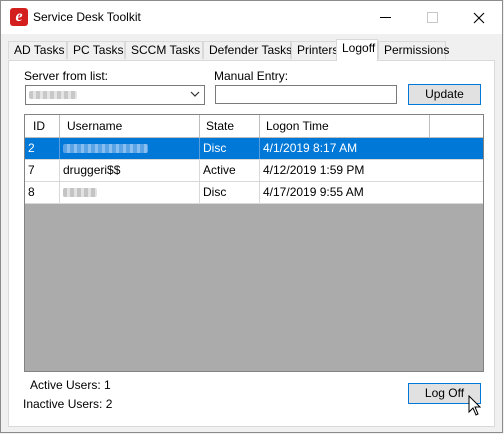 The image size is (504, 434). I want to click on maximize-icon, so click(432, 17).